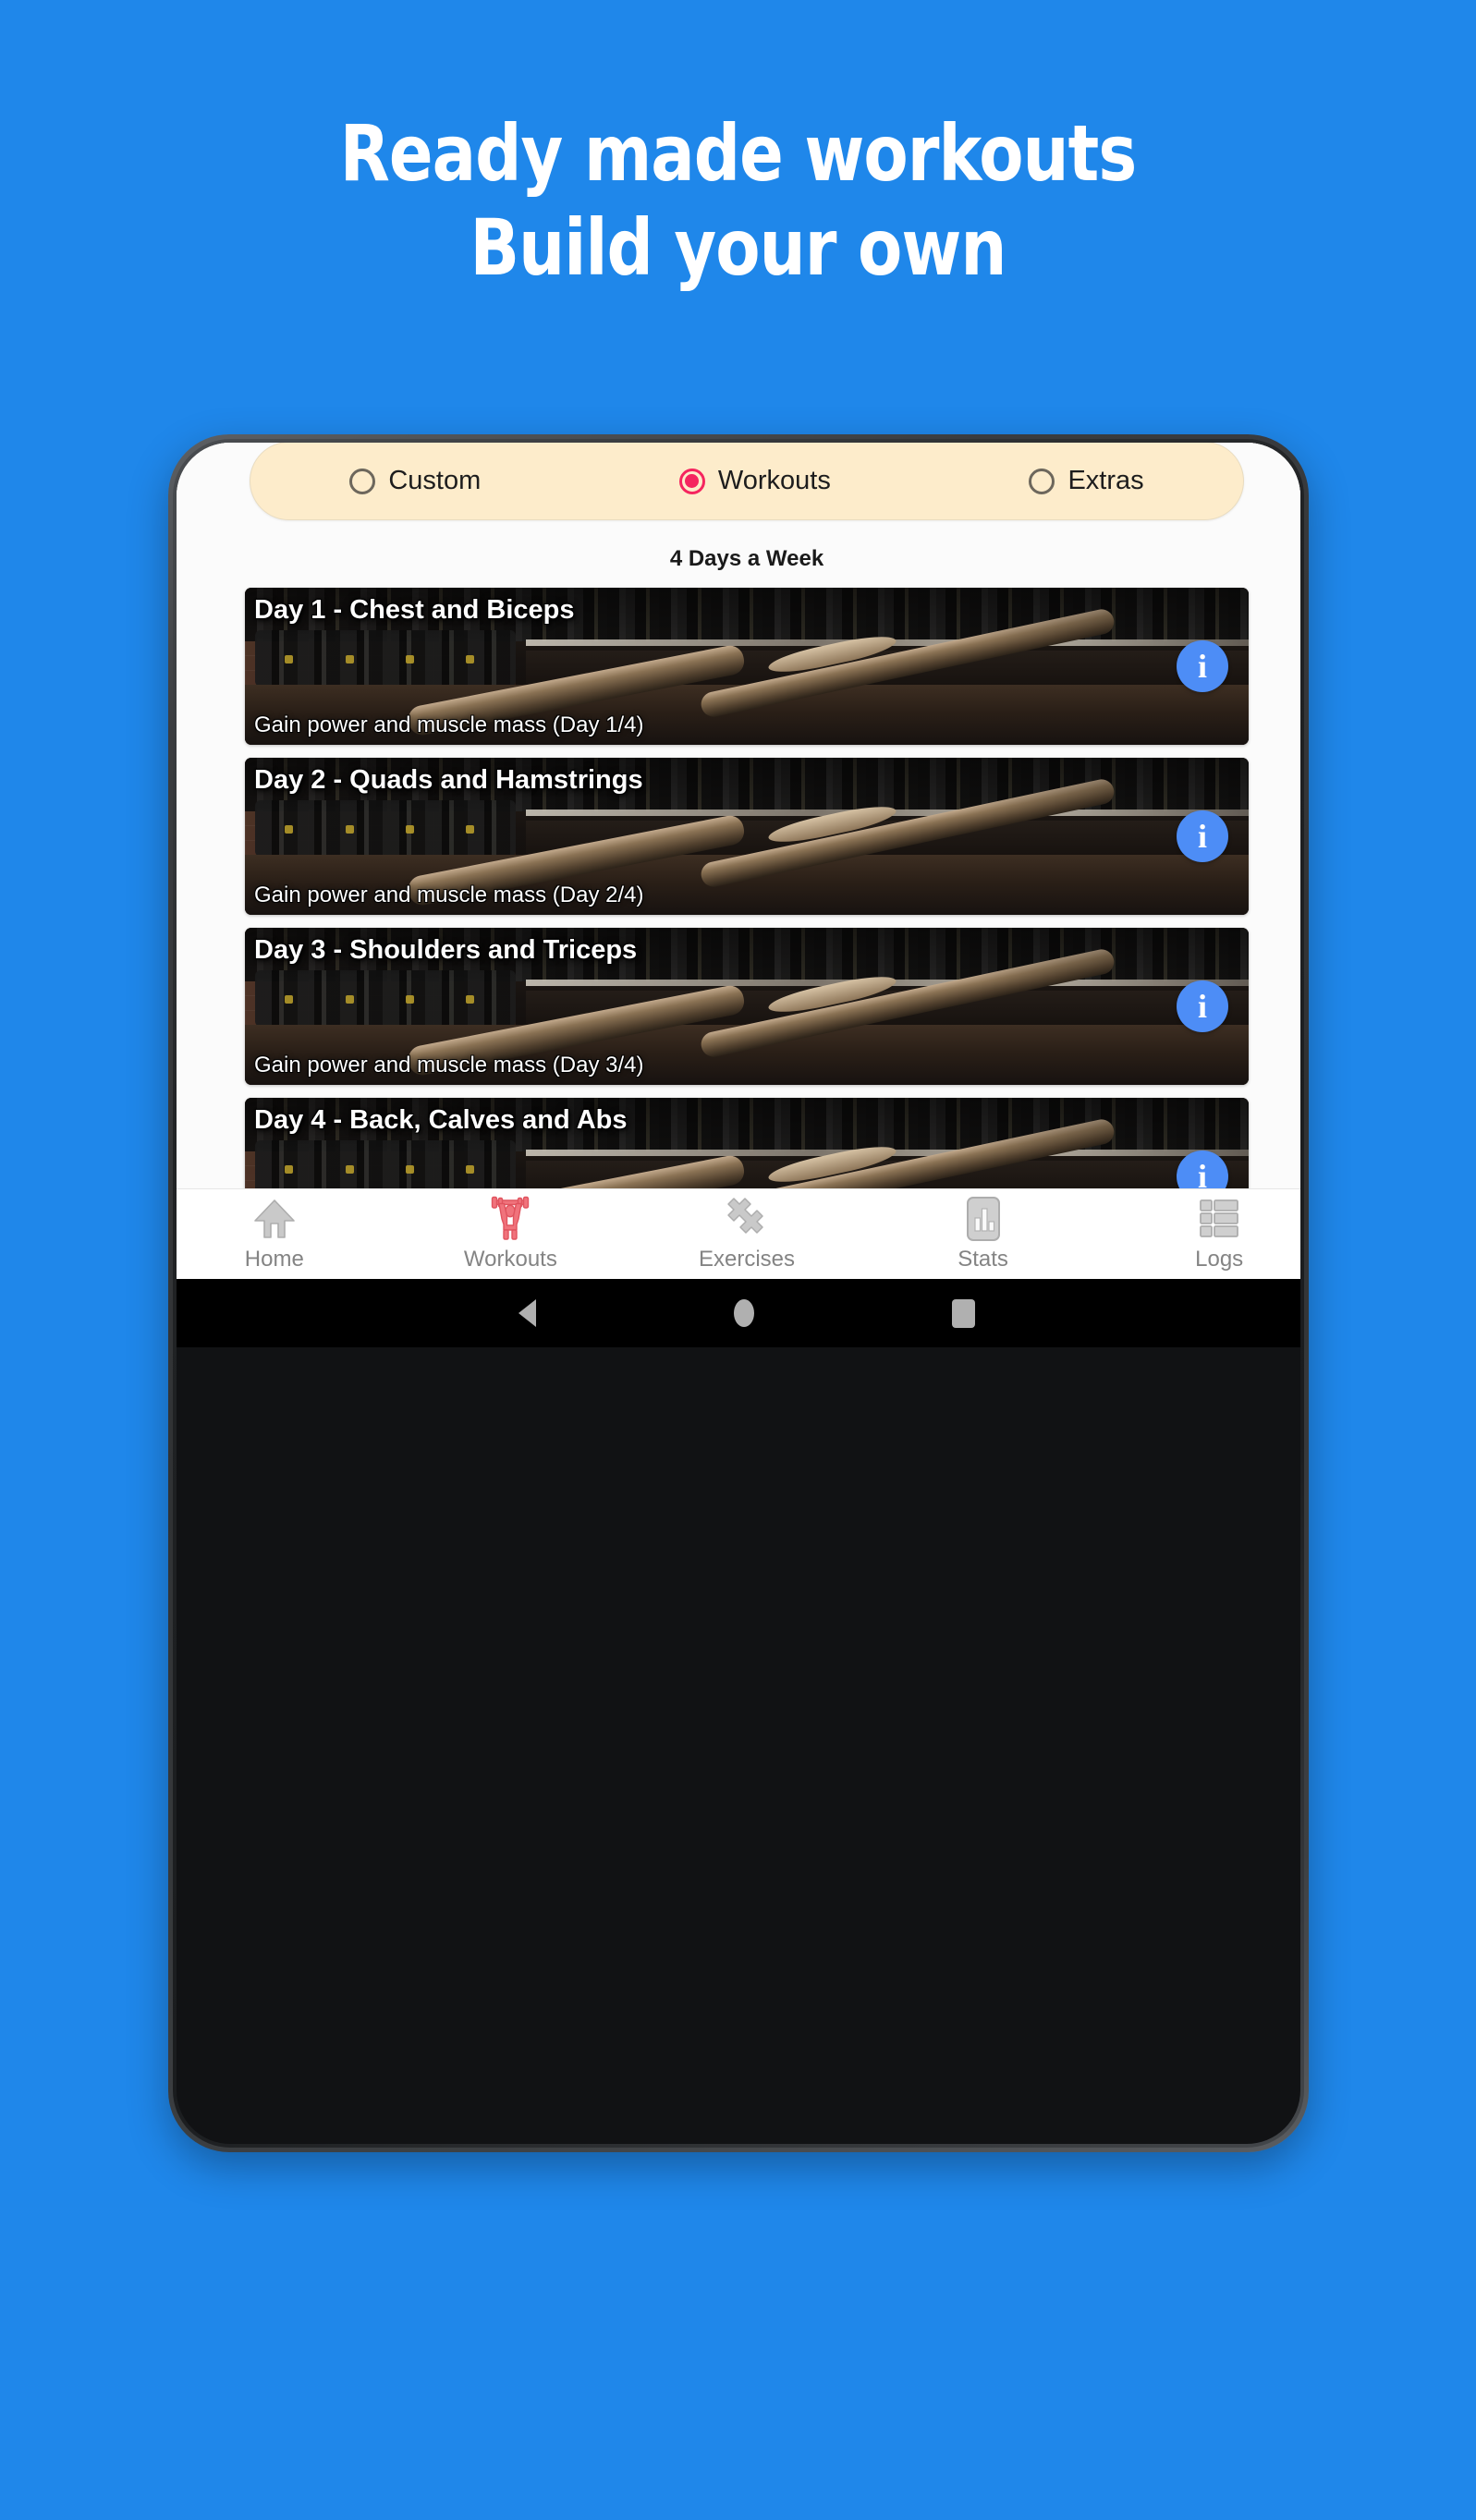 Image resolution: width=1476 pixels, height=2520 pixels. What do you see at coordinates (449, 1065) in the screenshot?
I see `workout-card-caption: Gain power and muscle mass (Day 3/4)` at bounding box center [449, 1065].